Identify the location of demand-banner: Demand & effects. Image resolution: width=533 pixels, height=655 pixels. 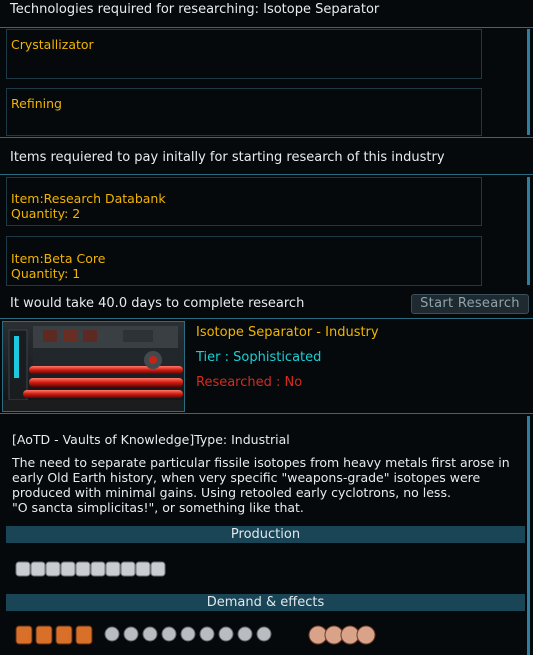
(265, 602).